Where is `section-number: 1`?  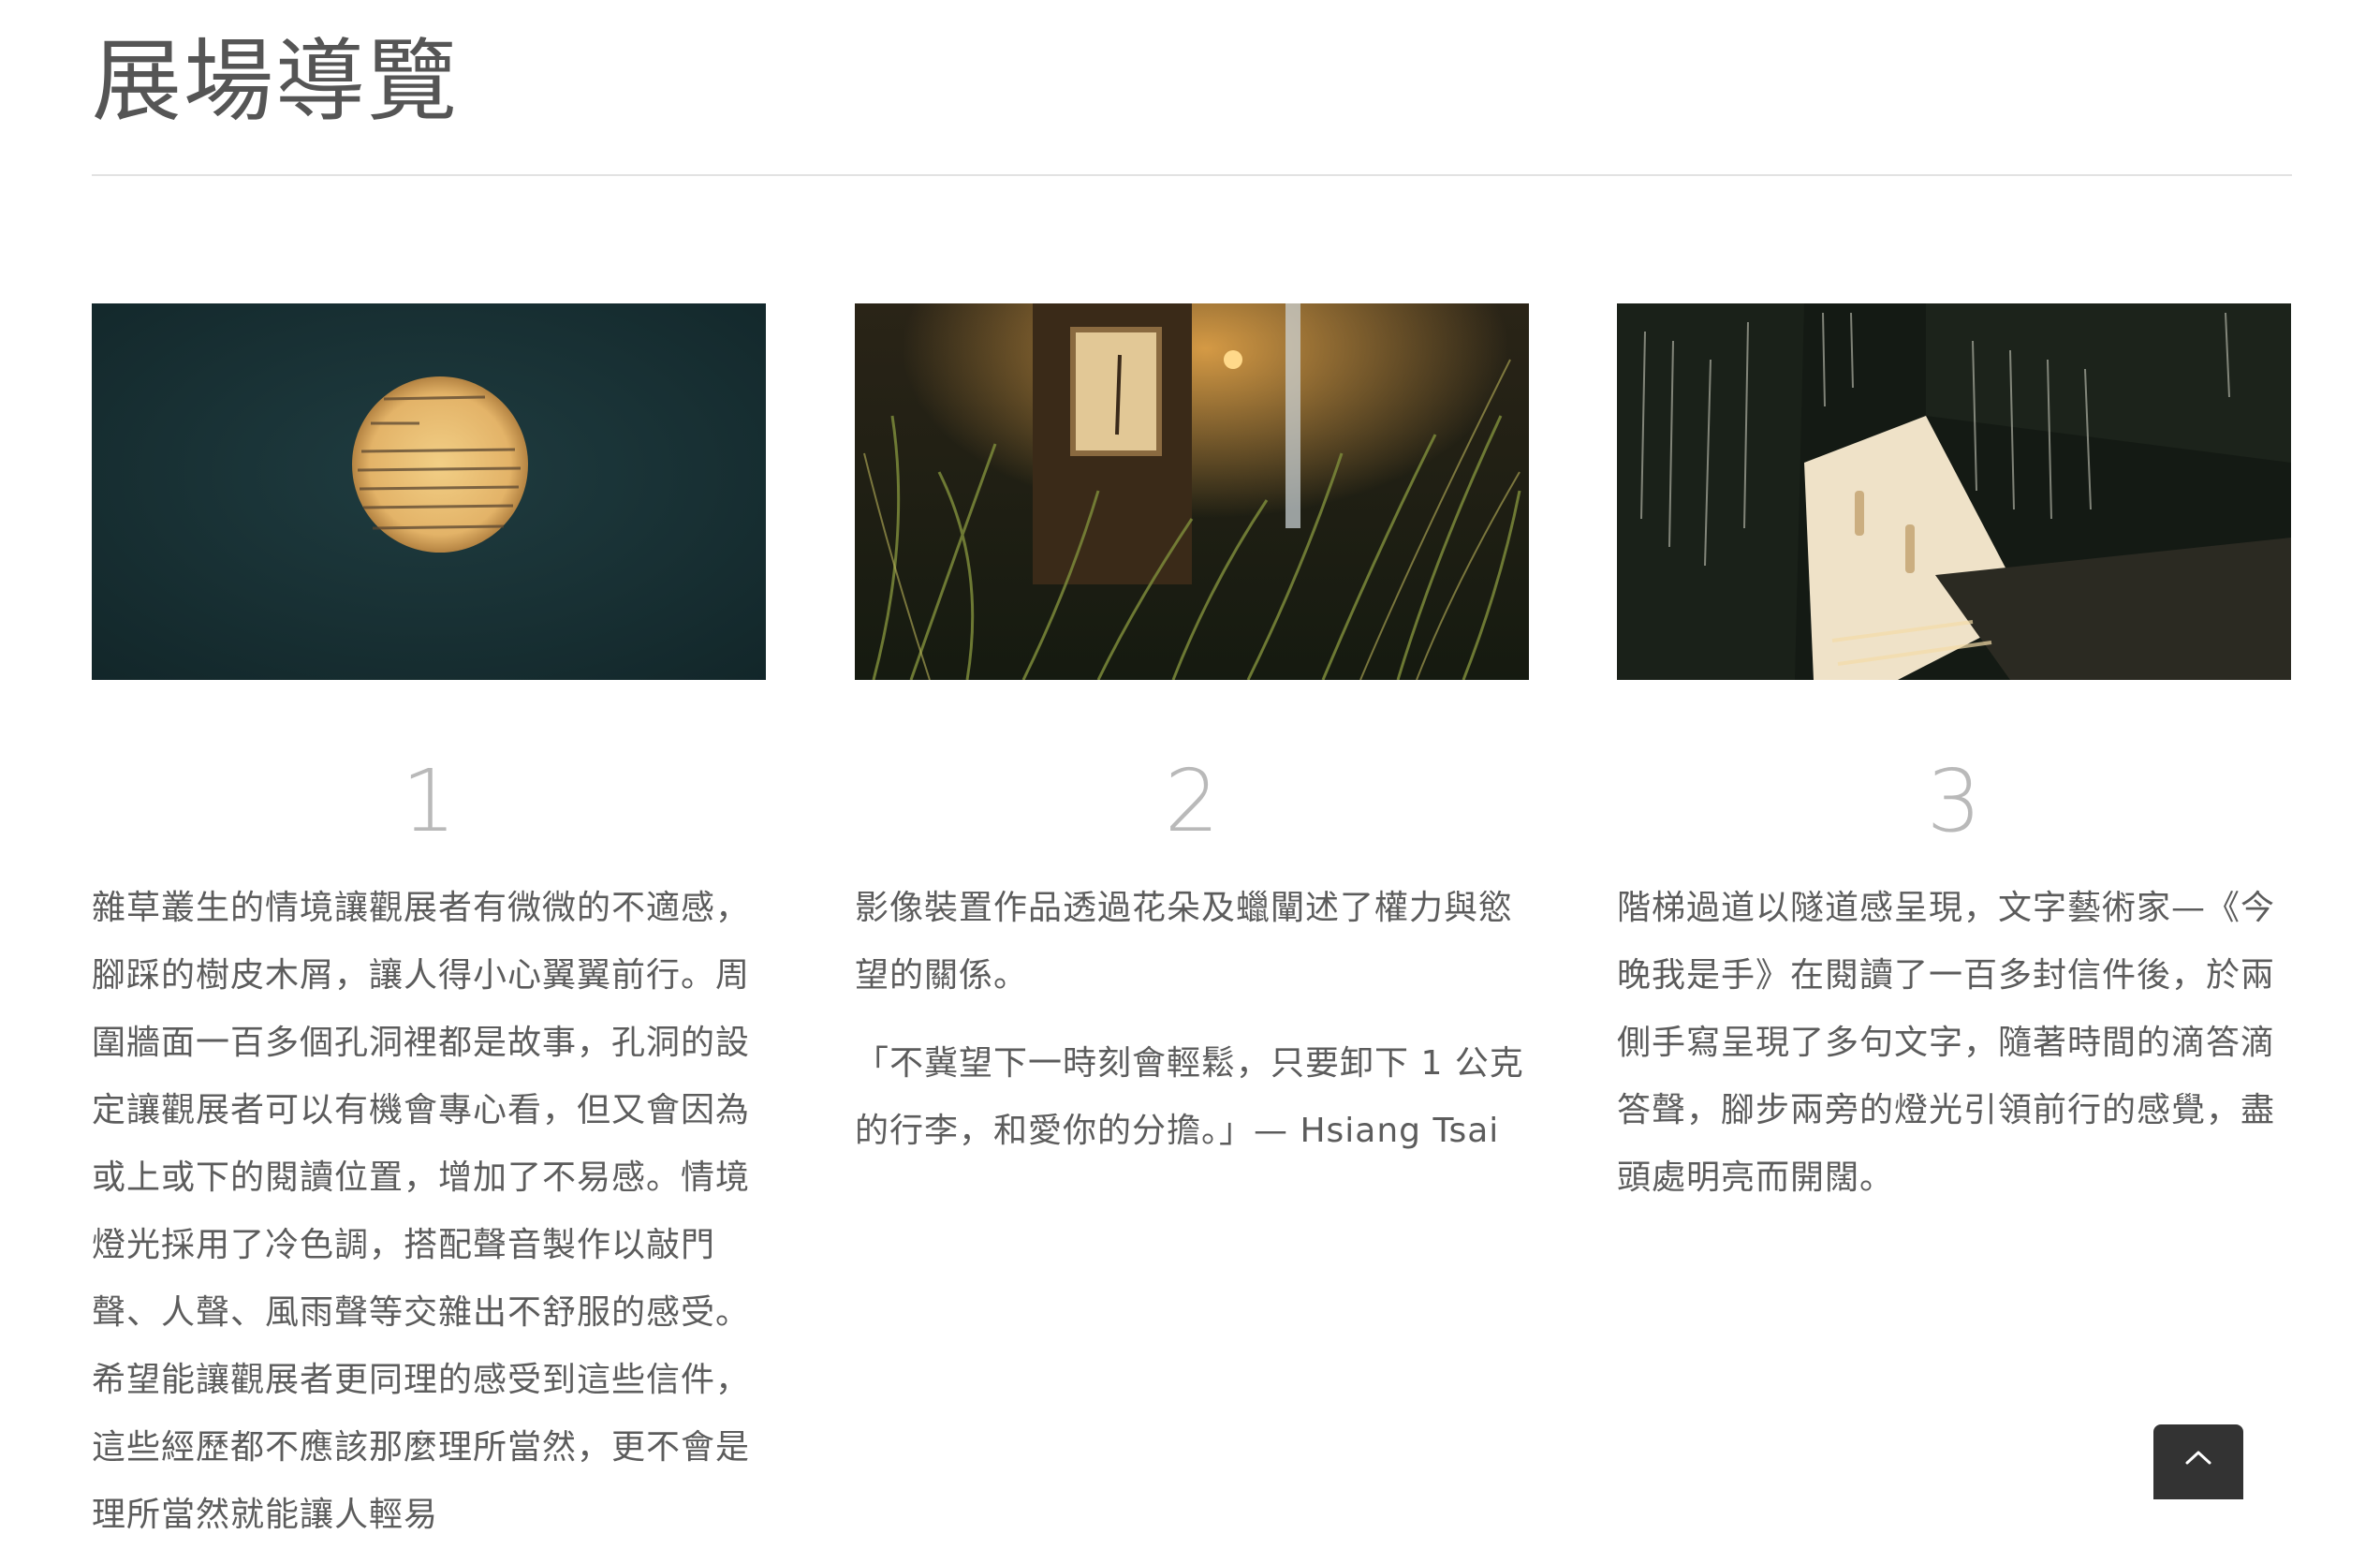 section-number: 1 is located at coordinates (429, 801).